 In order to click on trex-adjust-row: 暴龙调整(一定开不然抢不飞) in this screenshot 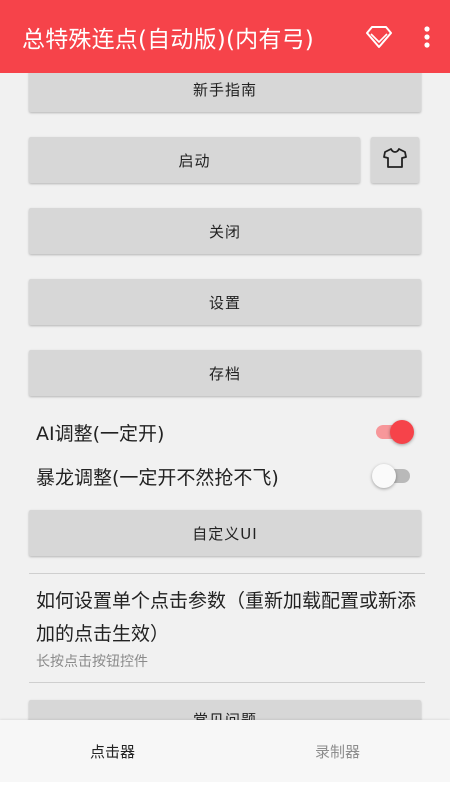, I will do `click(226, 476)`.